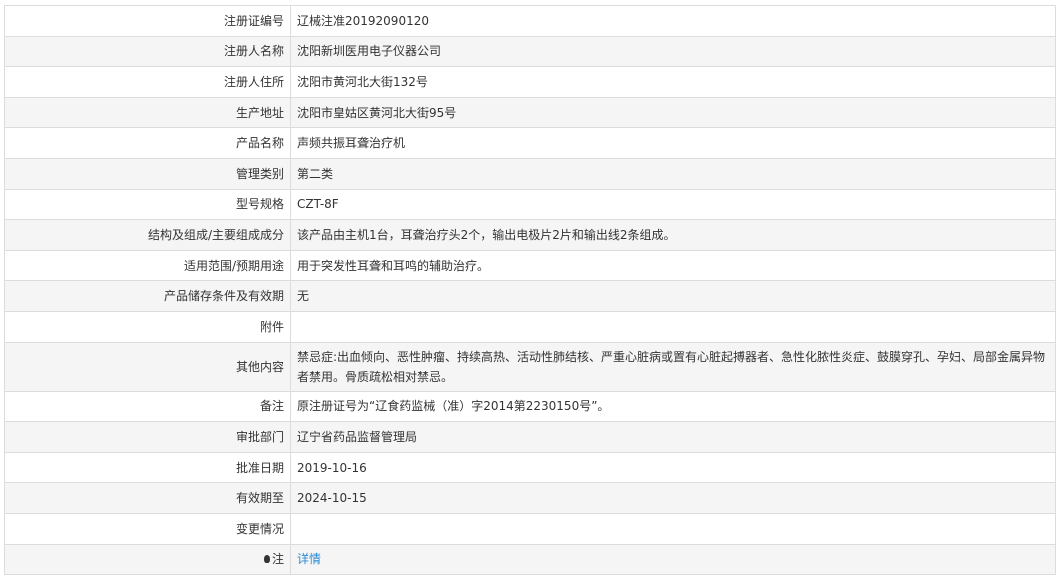 This screenshot has height=586, width=1060. I want to click on table-row: 备注 原注册证号为“辽食药监械（准）字2014第2230150号”。, so click(530, 406).